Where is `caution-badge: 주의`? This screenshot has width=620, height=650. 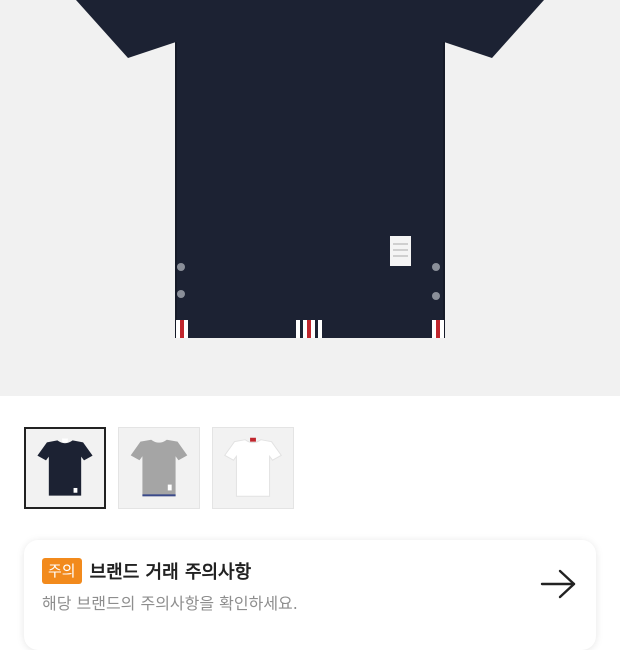
caution-badge: 주의 is located at coordinates (62, 571).